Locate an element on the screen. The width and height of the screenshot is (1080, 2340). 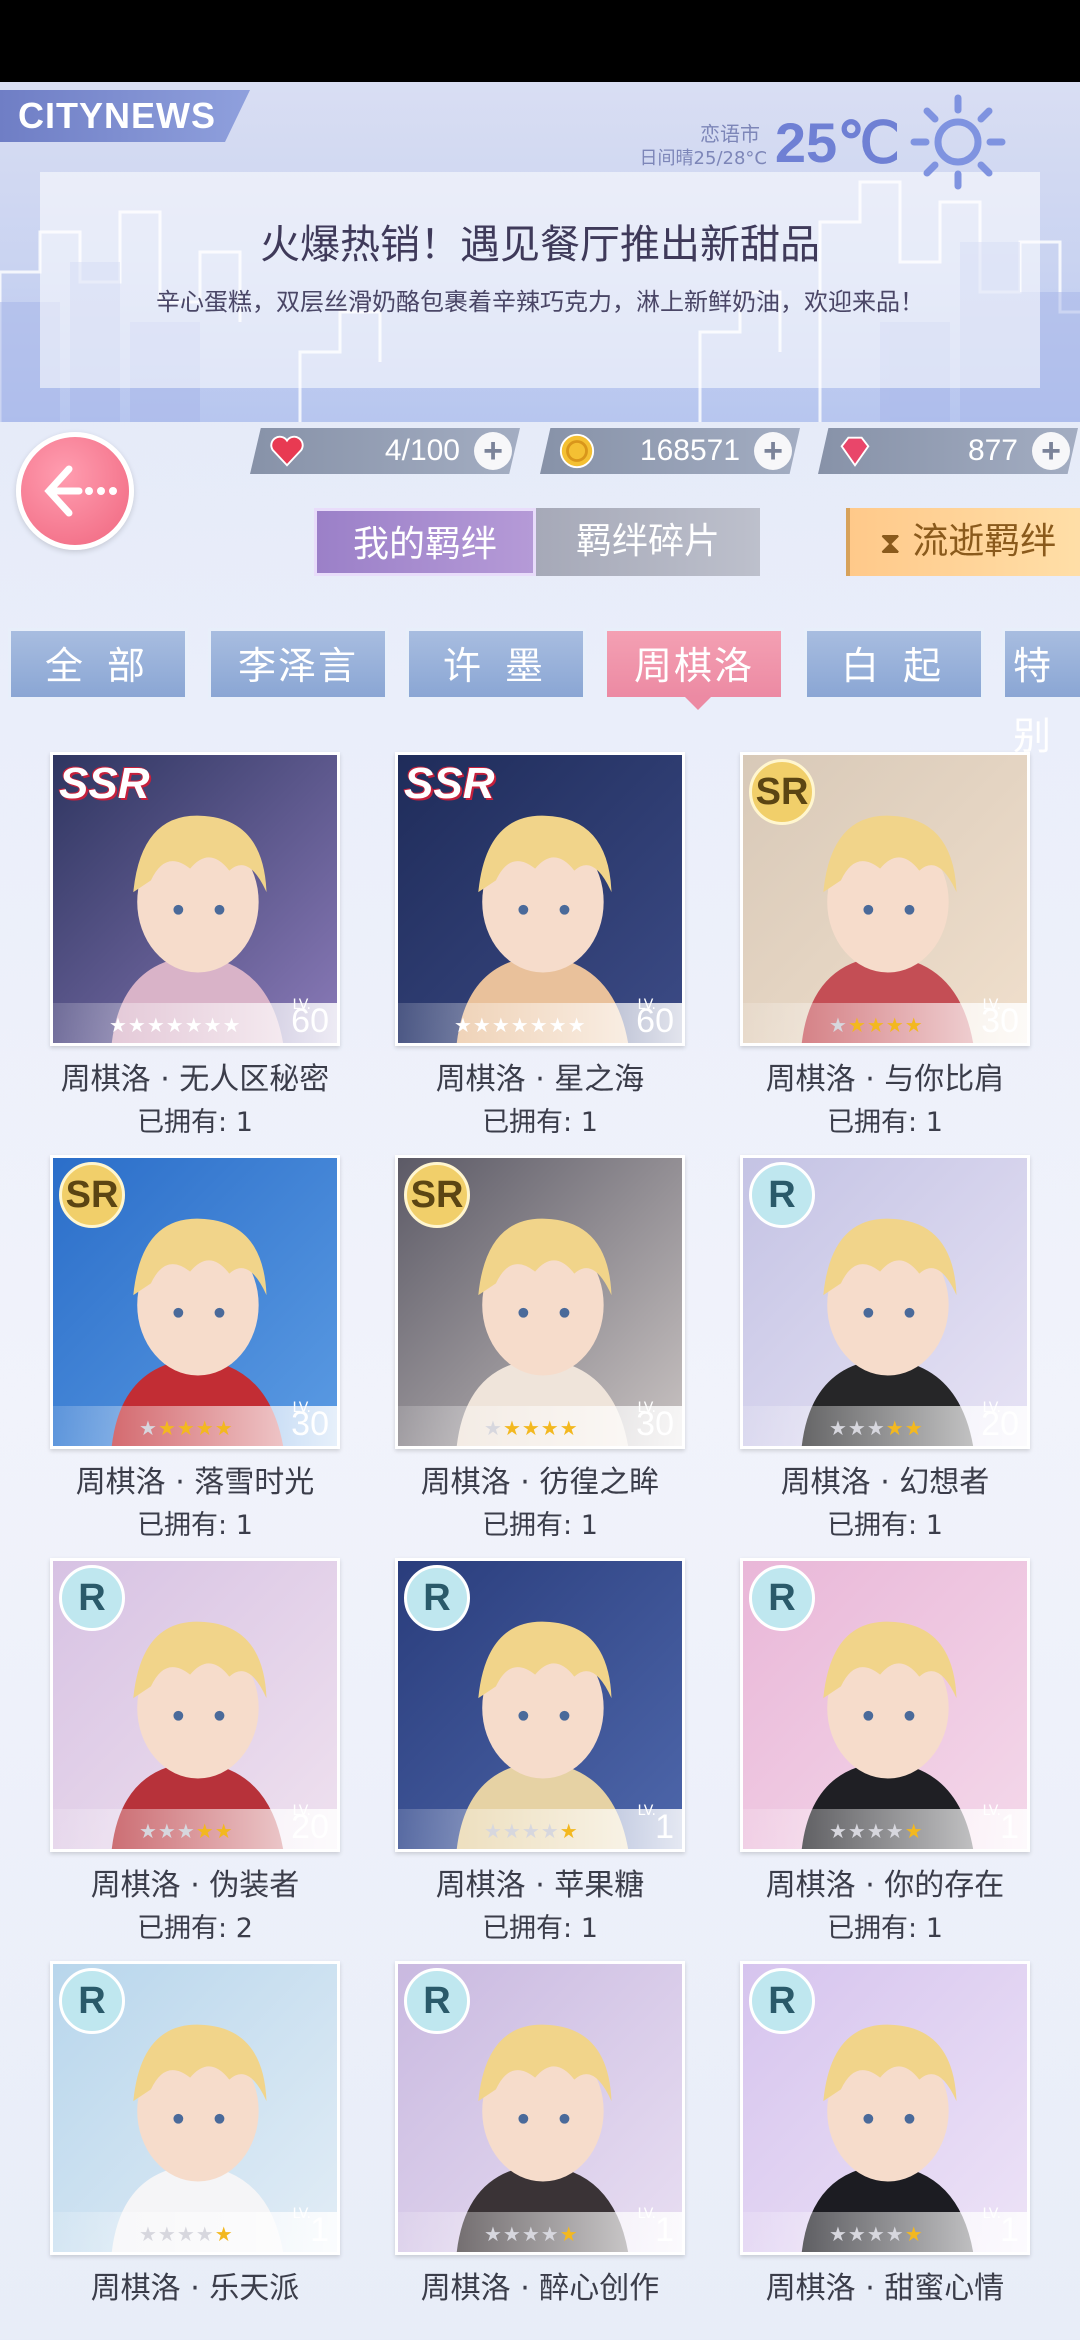
tab-xu-mo: 许 墨 is located at coordinates (496, 664).